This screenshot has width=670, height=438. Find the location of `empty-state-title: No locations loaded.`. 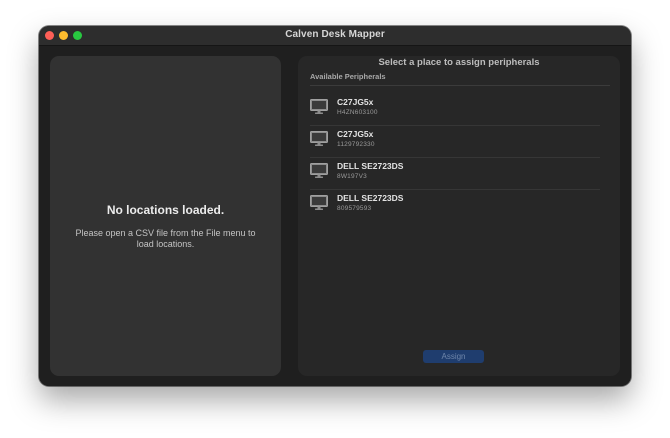

empty-state-title: No locations loaded. is located at coordinates (165, 210).